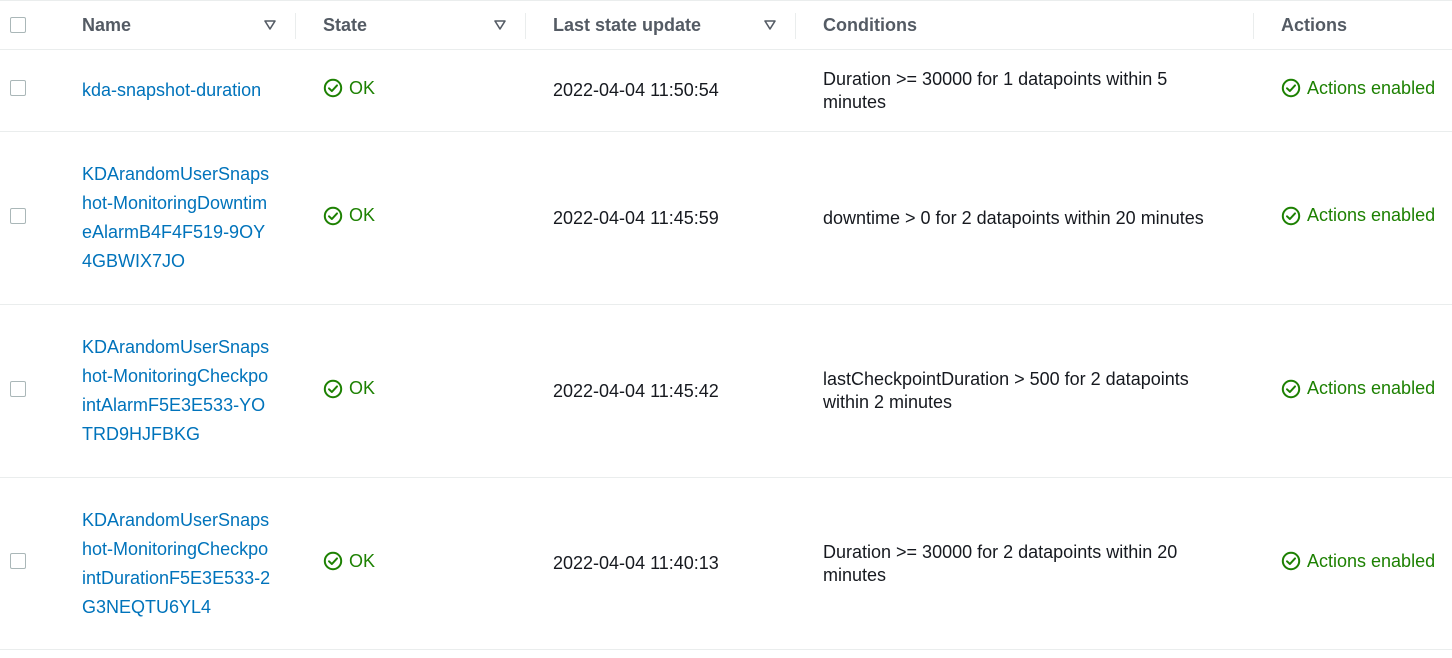  What do you see at coordinates (1025, 25) in the screenshot?
I see `column-header-conditions: Conditions` at bounding box center [1025, 25].